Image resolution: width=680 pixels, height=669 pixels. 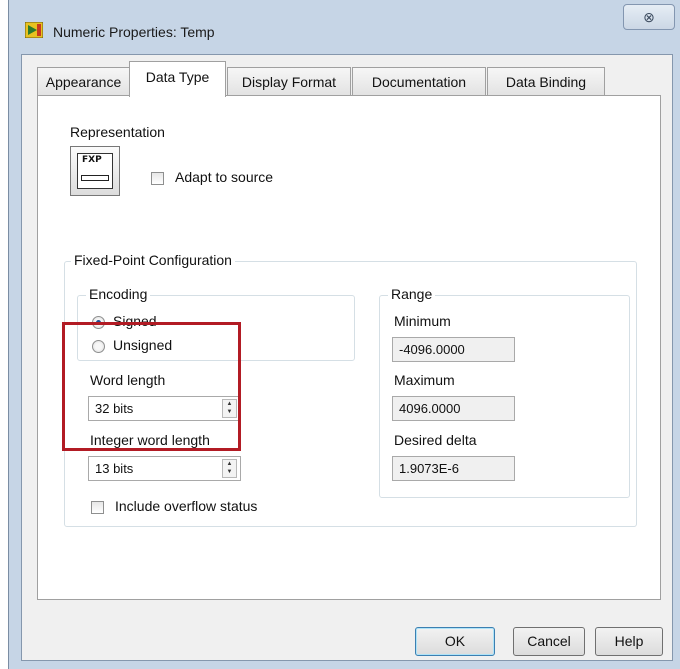 I want to click on close-icon: ⊗, so click(x=649, y=17).